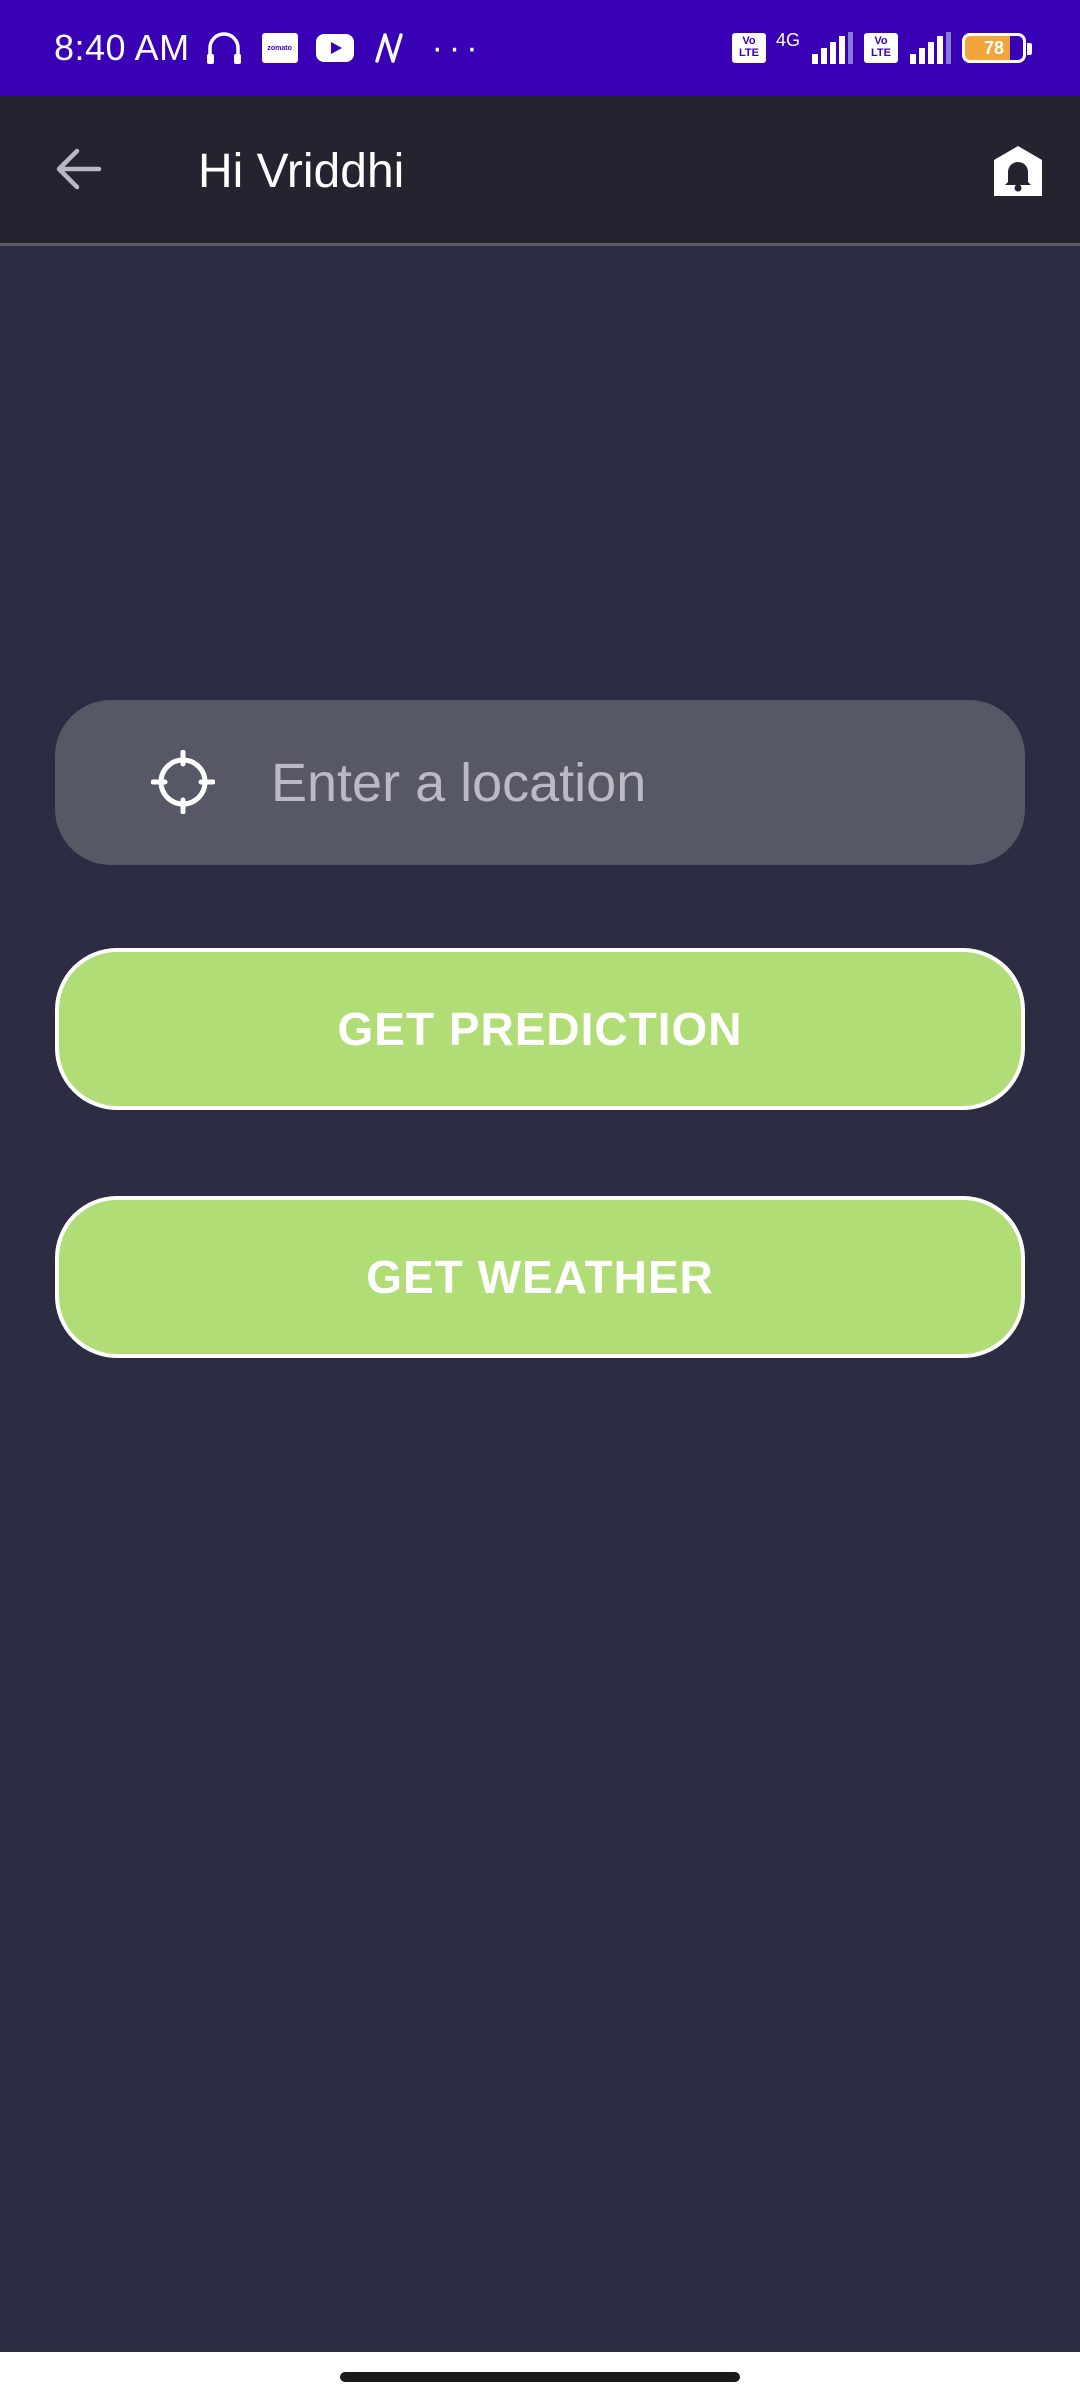 The height and width of the screenshot is (2400, 1080). What do you see at coordinates (540, 1277) in the screenshot?
I see `get-weather-button: GET WEATHER` at bounding box center [540, 1277].